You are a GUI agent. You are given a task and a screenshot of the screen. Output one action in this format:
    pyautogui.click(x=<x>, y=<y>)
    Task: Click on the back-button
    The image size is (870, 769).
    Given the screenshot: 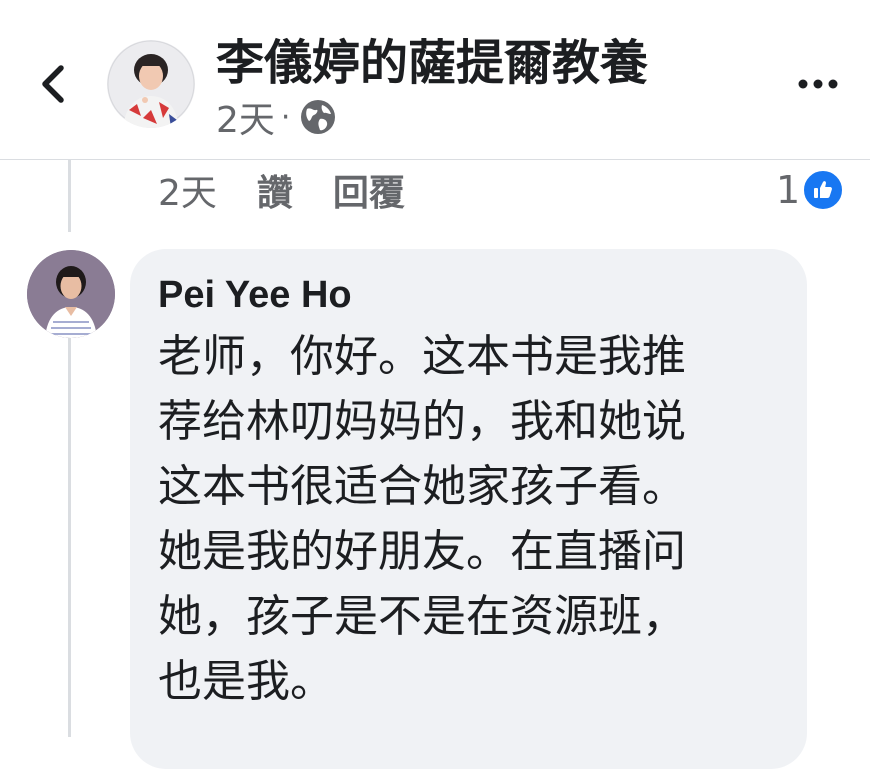 What is the action you would take?
    pyautogui.click(x=53, y=84)
    